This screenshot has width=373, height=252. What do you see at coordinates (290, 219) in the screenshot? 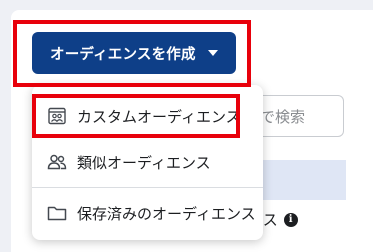
I see `info-icon: i` at bounding box center [290, 219].